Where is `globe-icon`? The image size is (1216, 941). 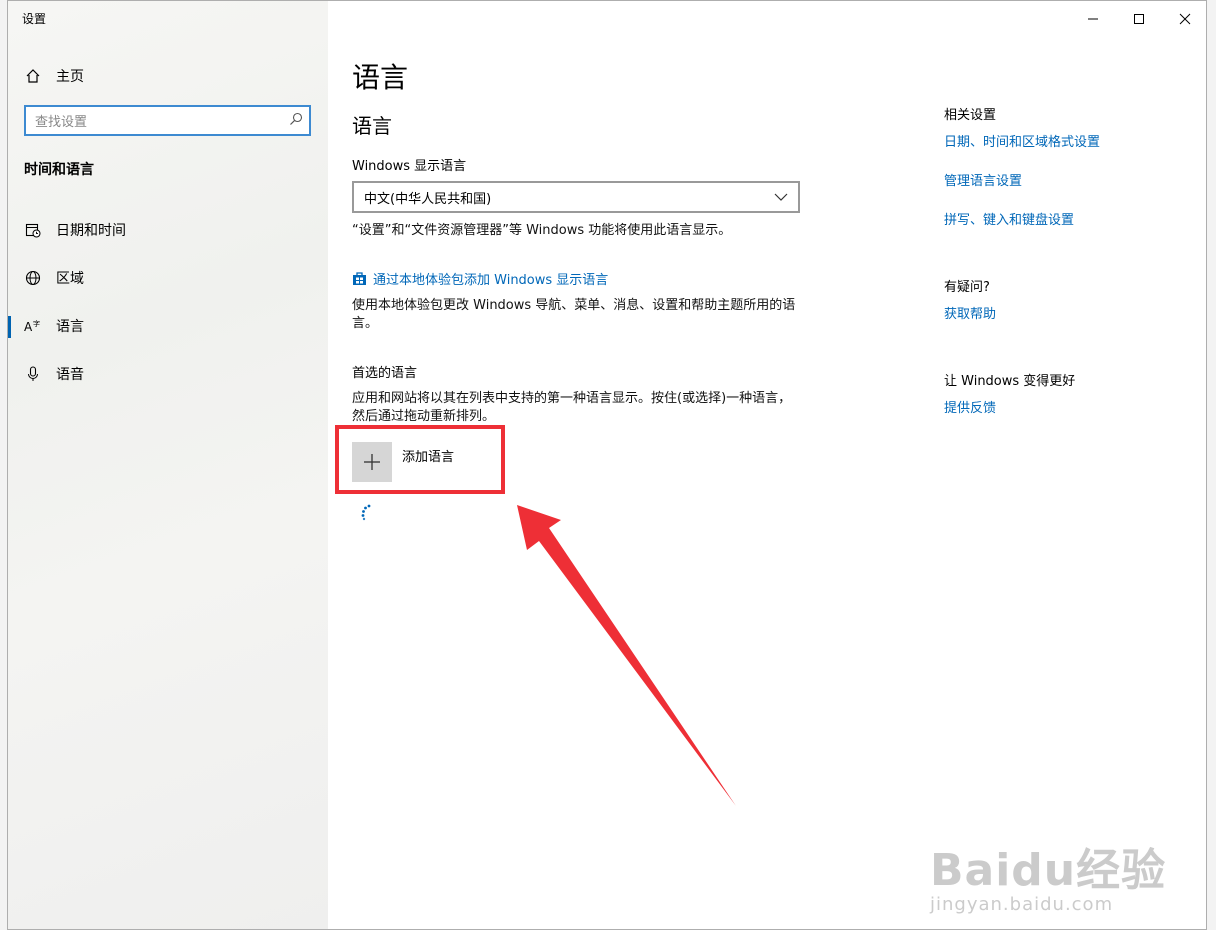
globe-icon is located at coordinates (33, 278).